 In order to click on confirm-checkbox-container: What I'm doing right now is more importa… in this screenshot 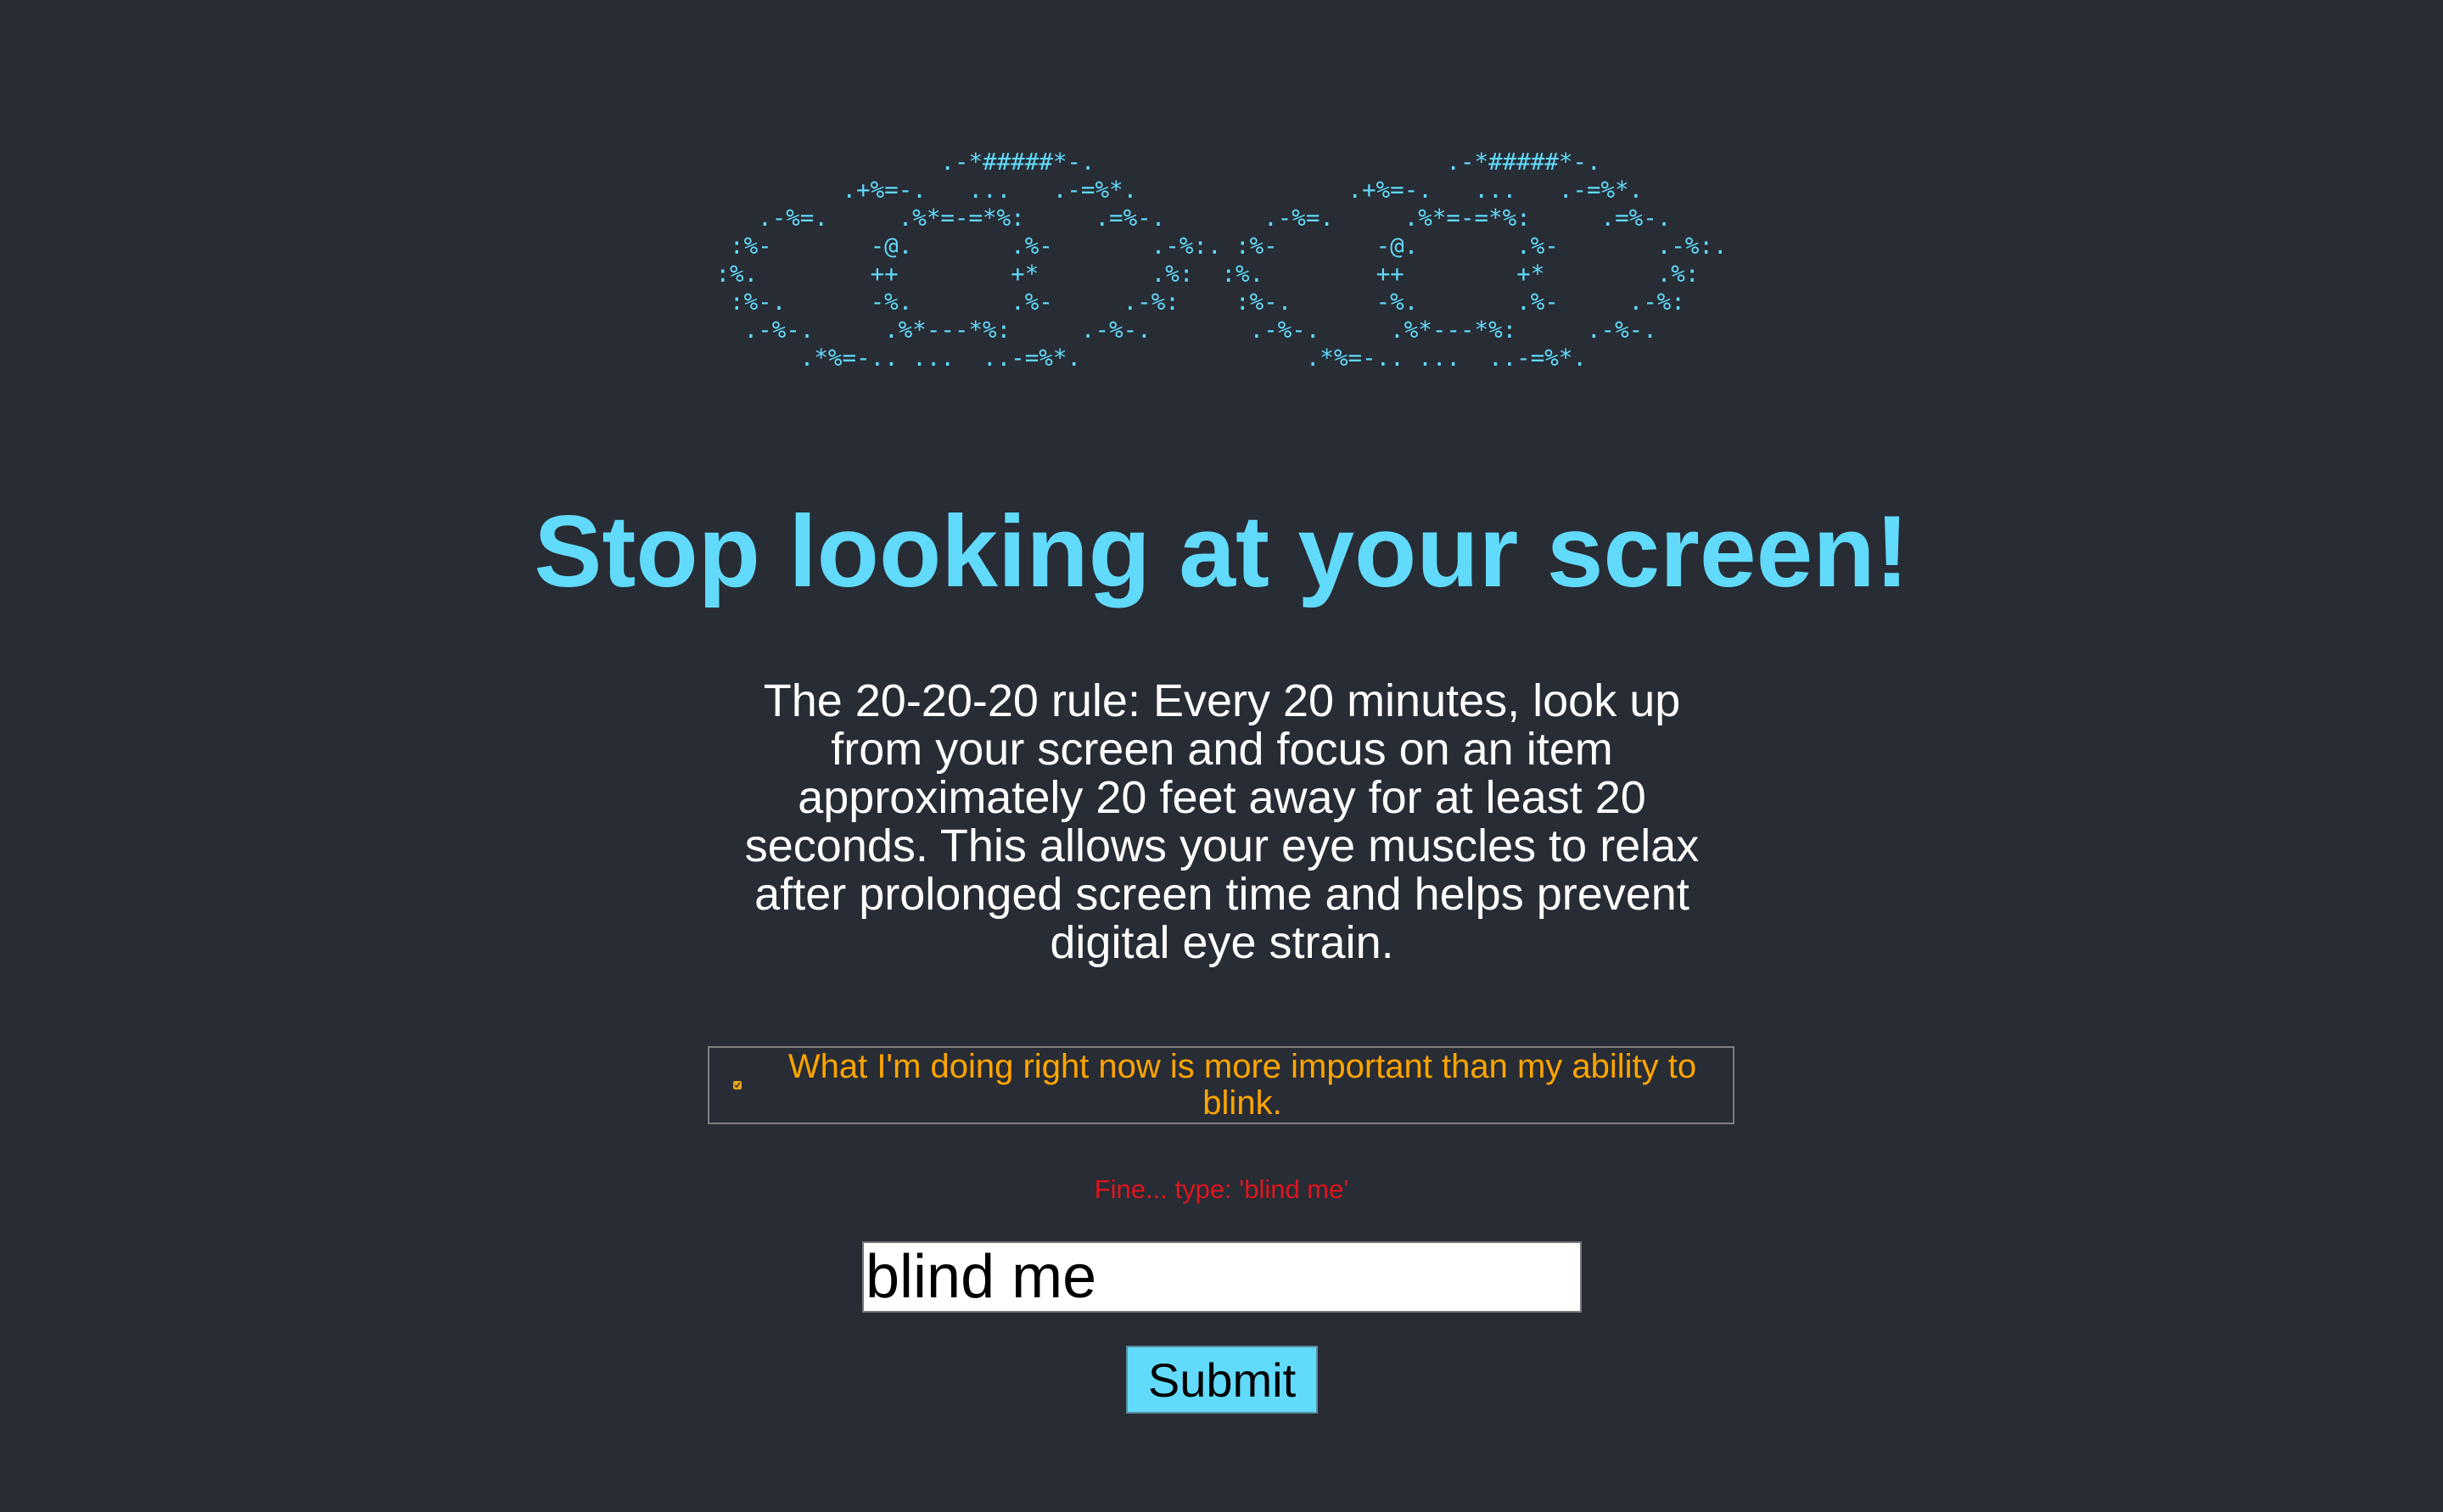, I will do `click(1221, 1085)`.